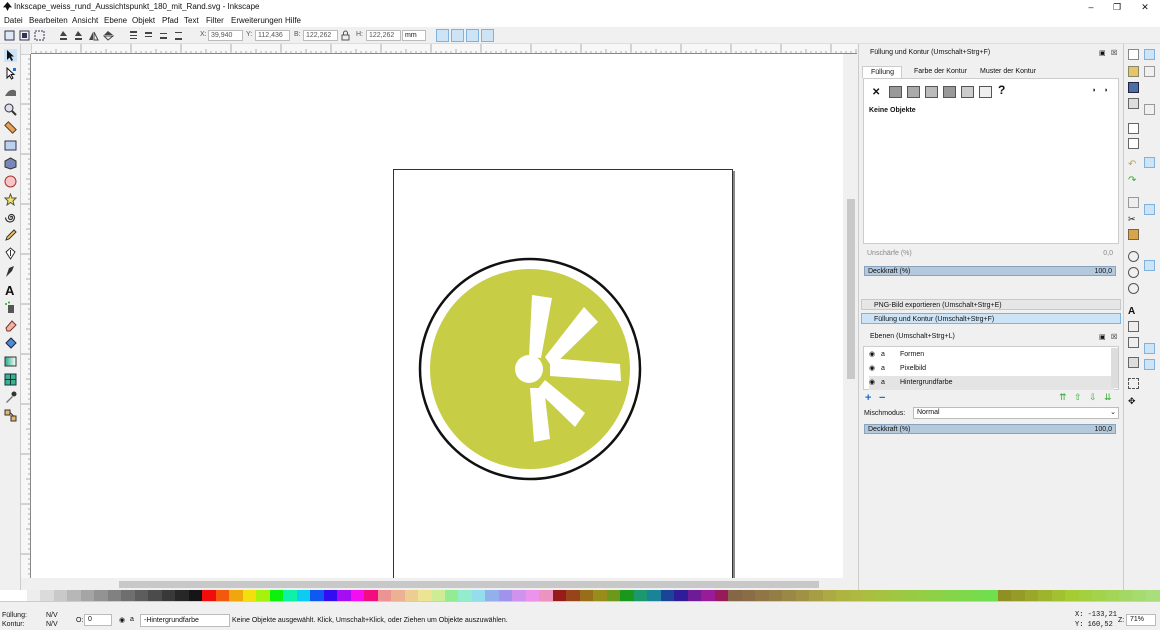 This screenshot has height=630, width=1160. I want to click on menu-hilfe: Hilfe, so click(293, 20).